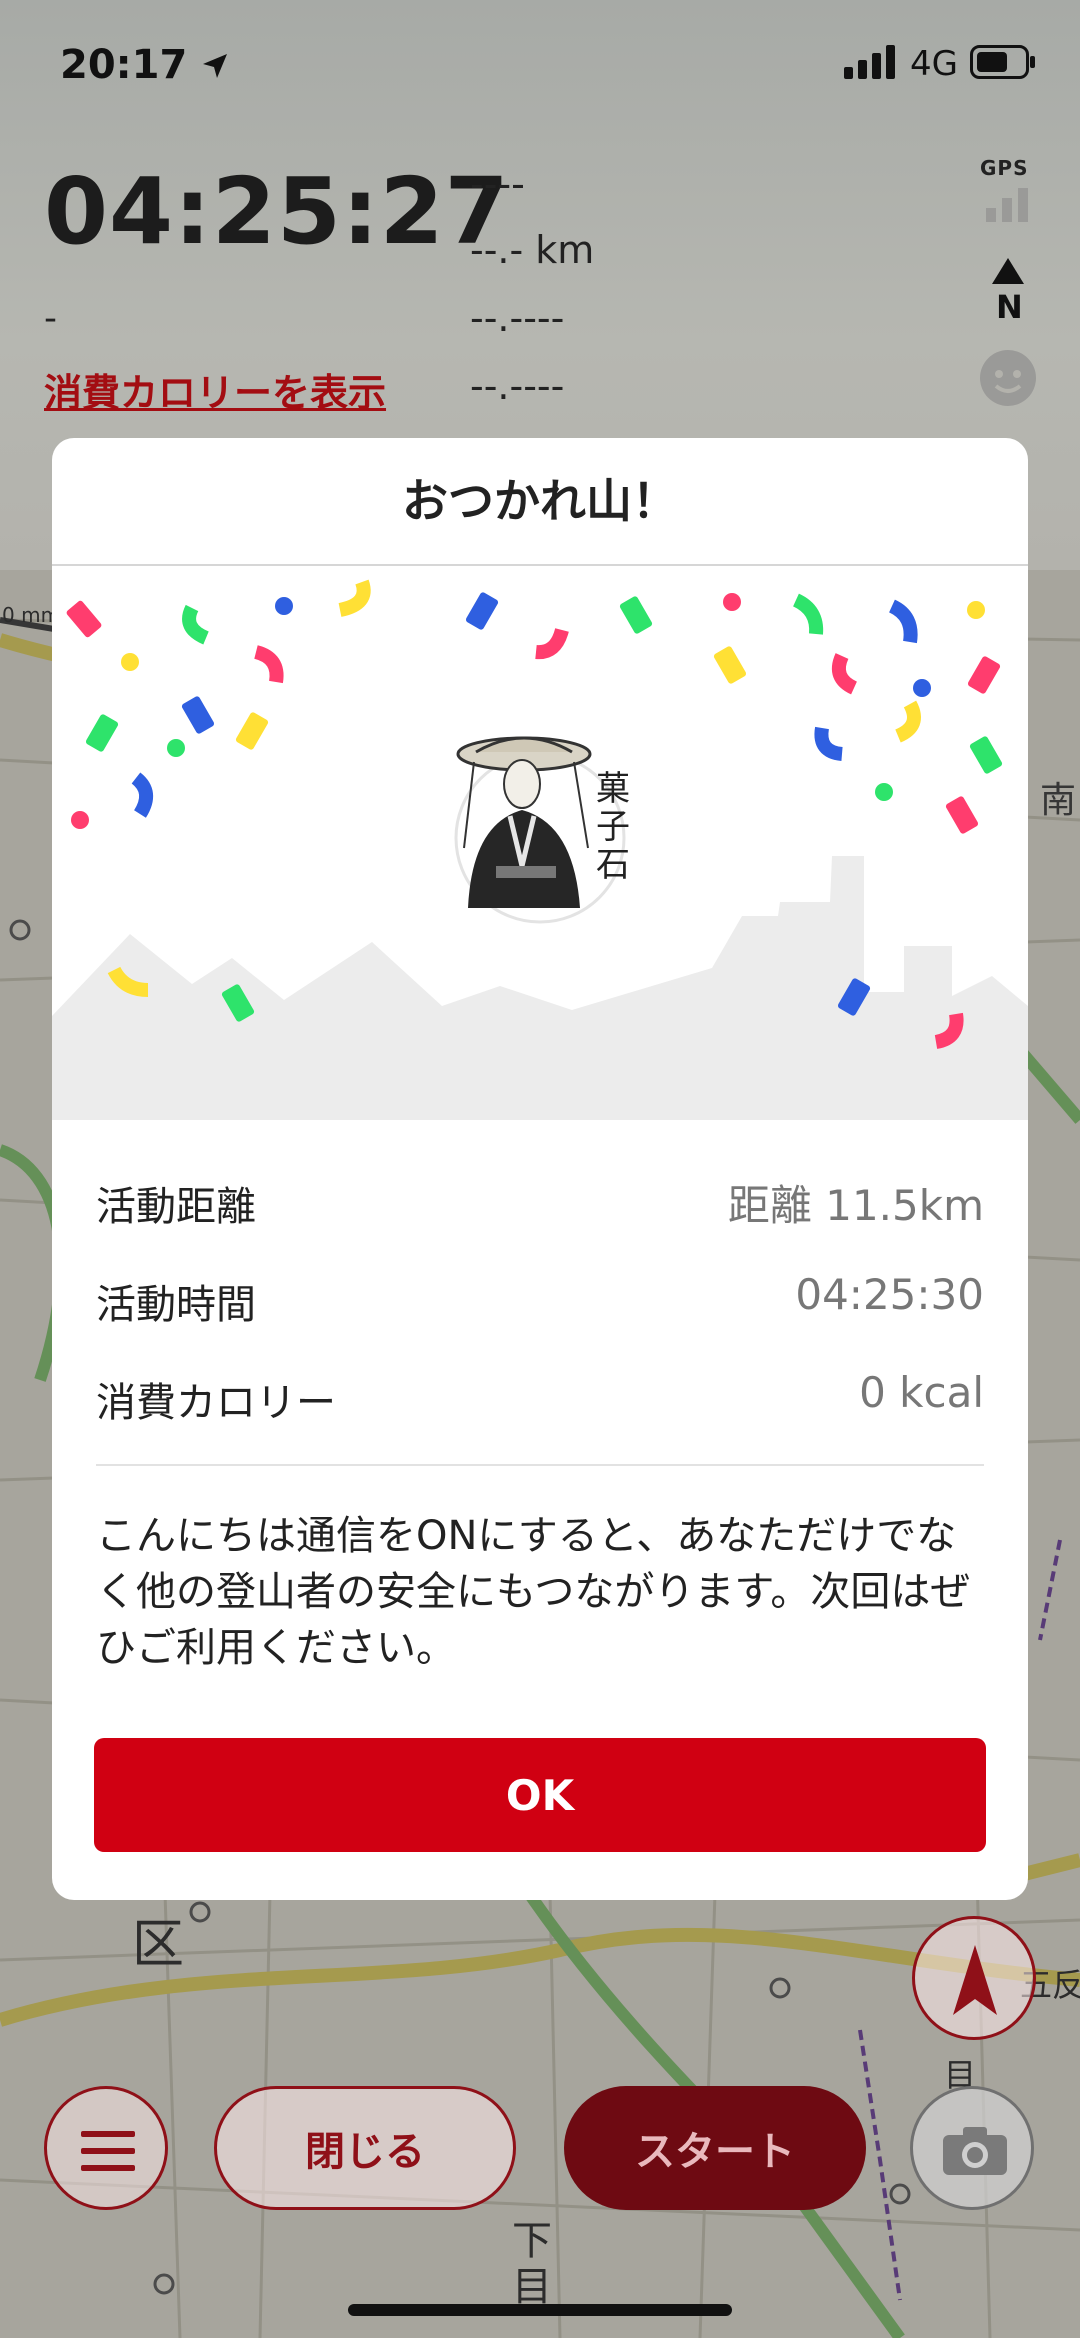 The height and width of the screenshot is (2338, 1080). Describe the element at coordinates (613, 789) in the screenshot. I see `svg-text: 菓` at that location.